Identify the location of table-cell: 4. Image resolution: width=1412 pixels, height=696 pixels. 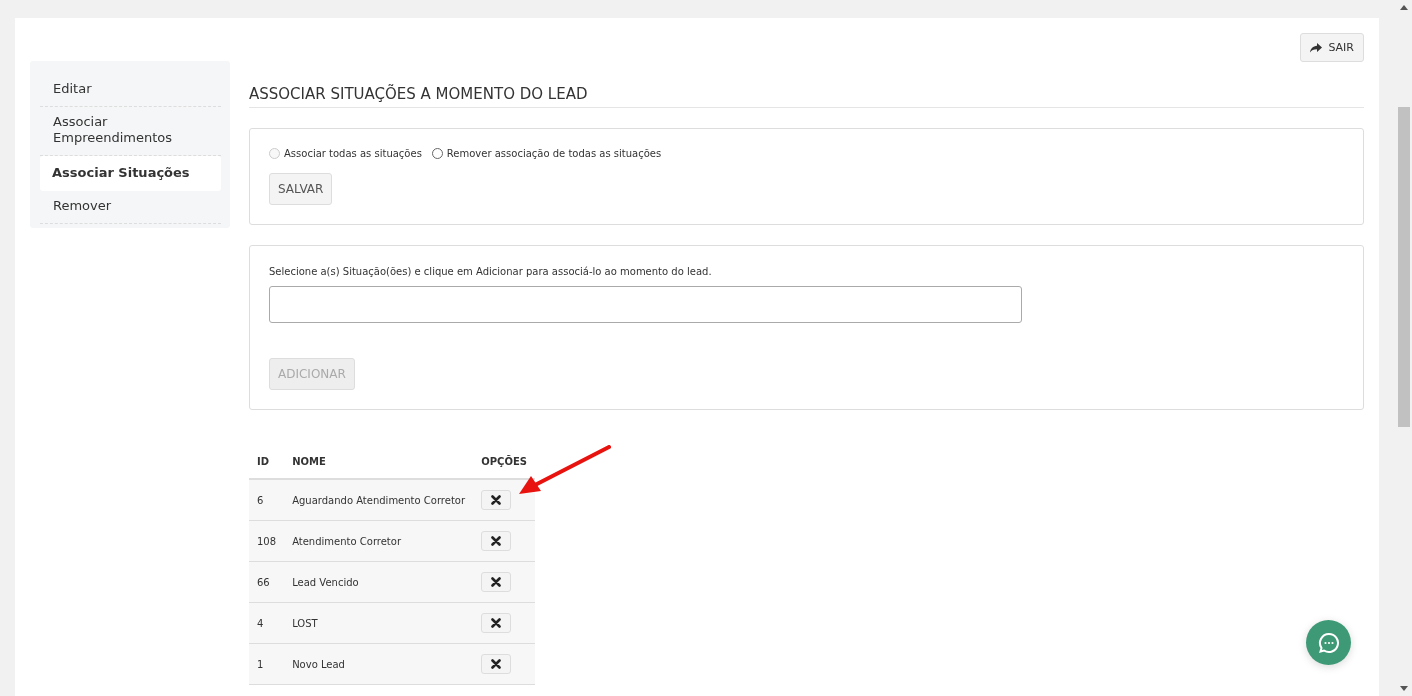
(267, 623).